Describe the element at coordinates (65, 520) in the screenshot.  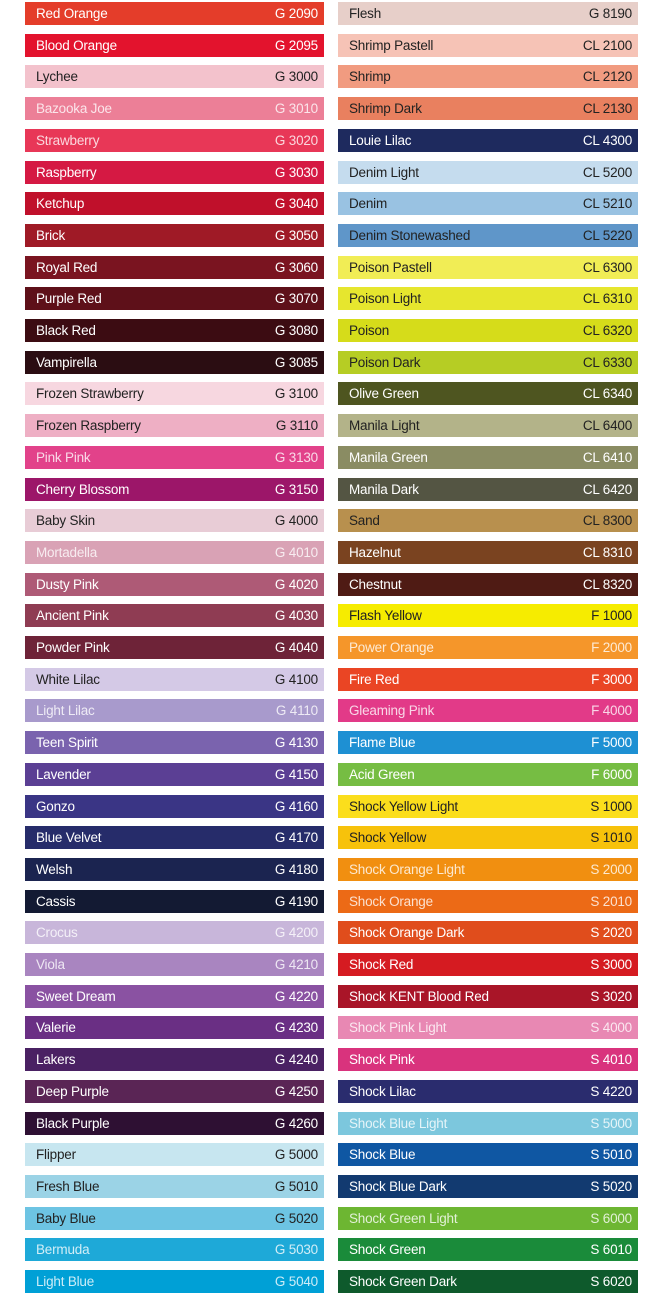
I see `color-name: Baby Skin` at that location.